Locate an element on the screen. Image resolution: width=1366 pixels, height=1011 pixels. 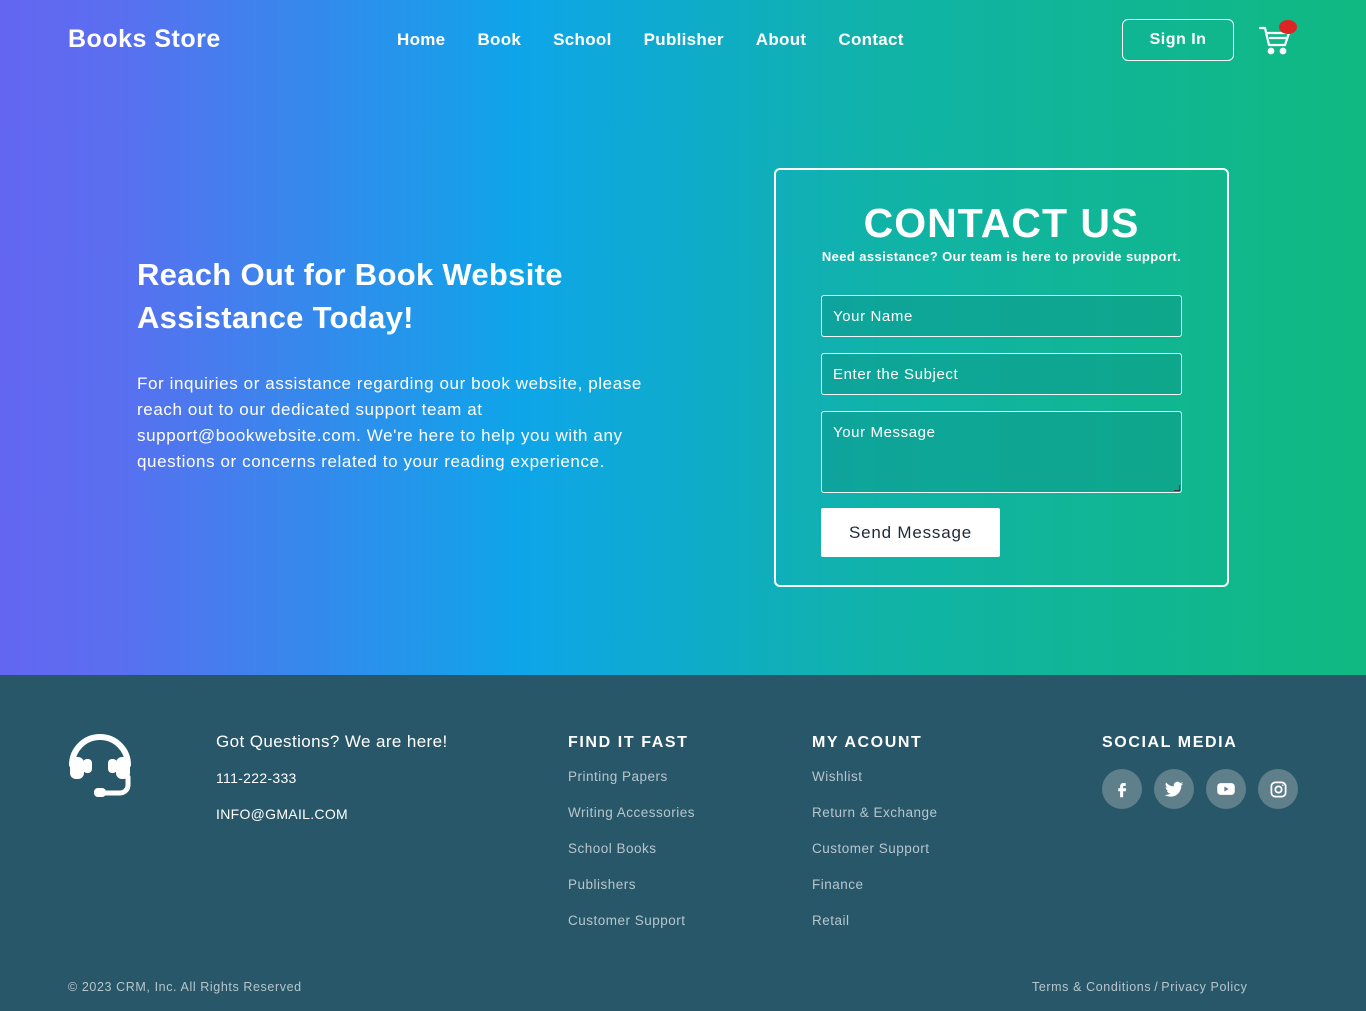
footer-link-wishlist: Wishlist is located at coordinates (875, 787).